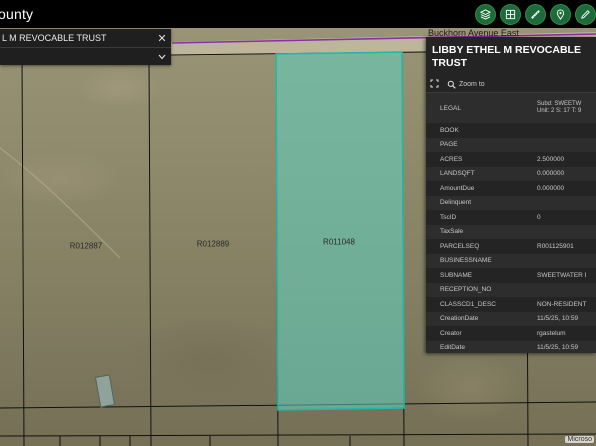 The height and width of the screenshot is (446, 596). Describe the element at coordinates (466, 261) in the screenshot. I see `attribute-key: BUSINESSNAME` at that location.